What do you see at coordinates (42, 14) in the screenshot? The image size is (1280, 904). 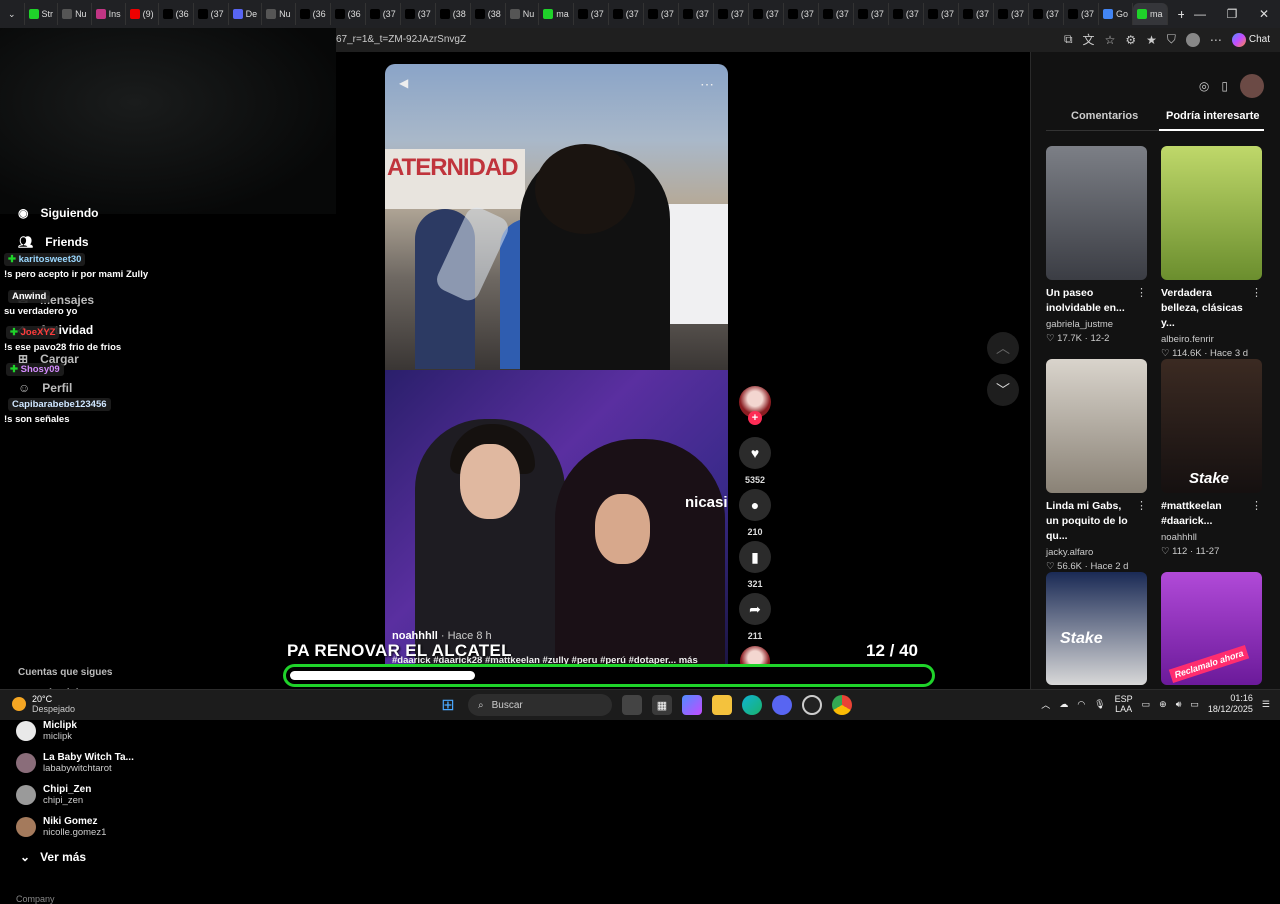 I see `browser-tab: Str` at bounding box center [42, 14].